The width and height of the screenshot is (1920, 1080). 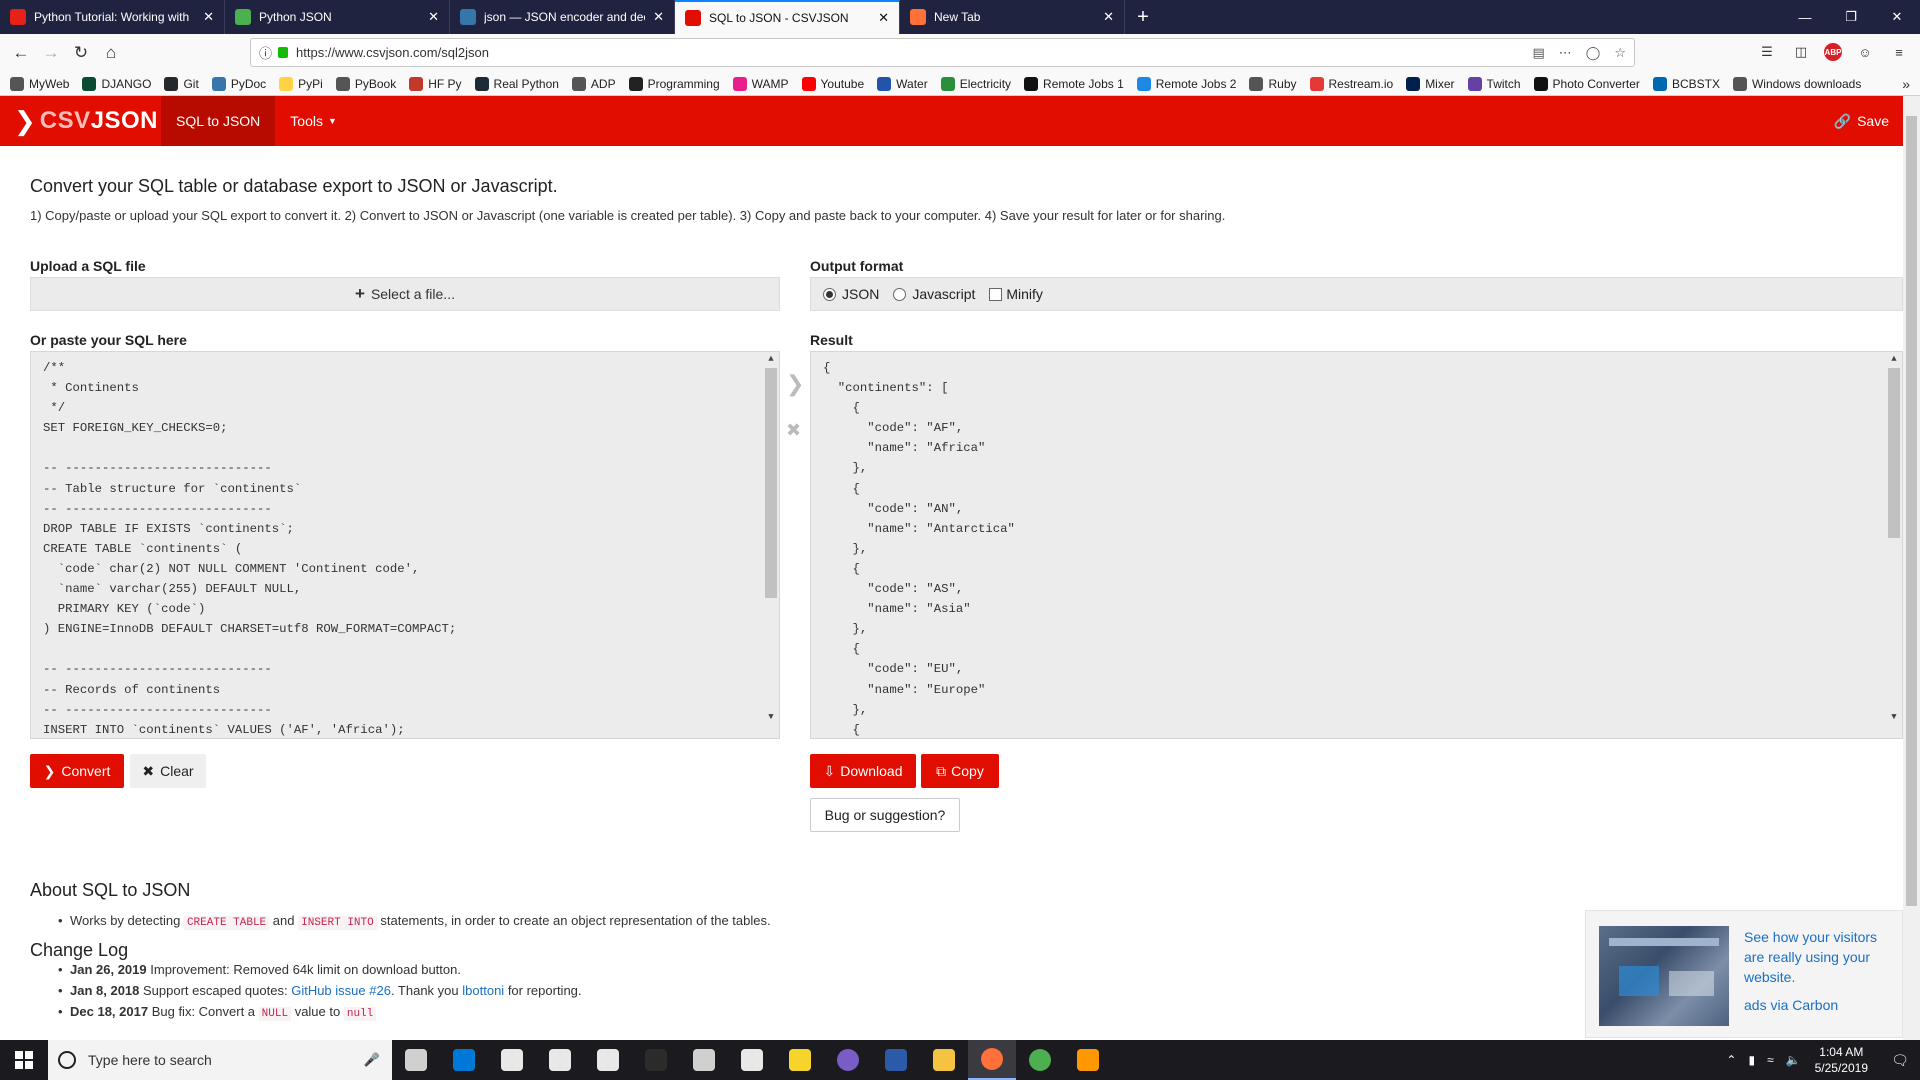 What do you see at coordinates (265, 52) in the screenshot?
I see `info-icon: ⓘ` at bounding box center [265, 52].